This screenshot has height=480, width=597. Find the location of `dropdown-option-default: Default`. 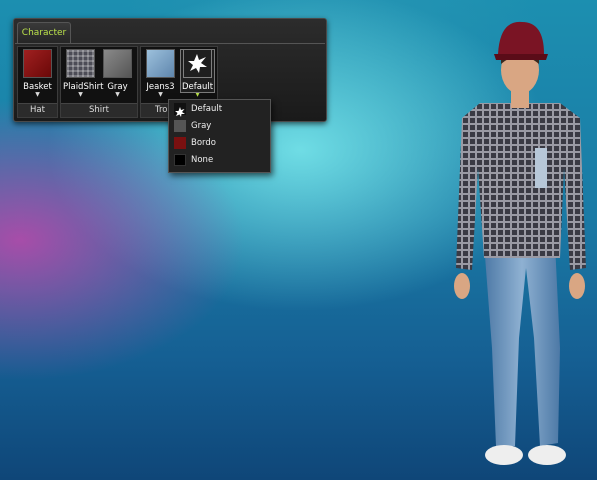

dropdown-option-default: Default is located at coordinates (219, 108).